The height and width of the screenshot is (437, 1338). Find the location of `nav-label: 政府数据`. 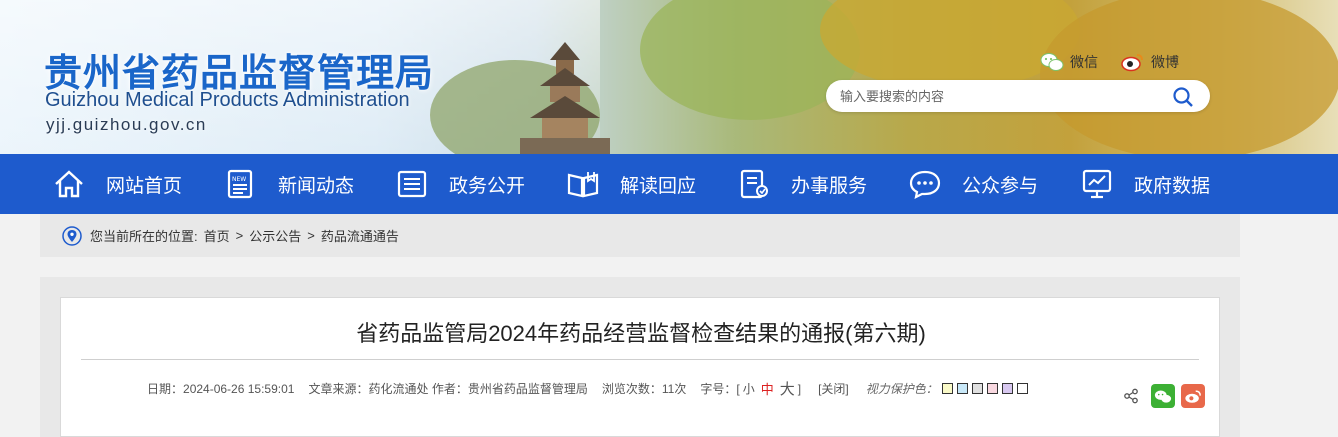

nav-label: 政府数据 is located at coordinates (1172, 186).